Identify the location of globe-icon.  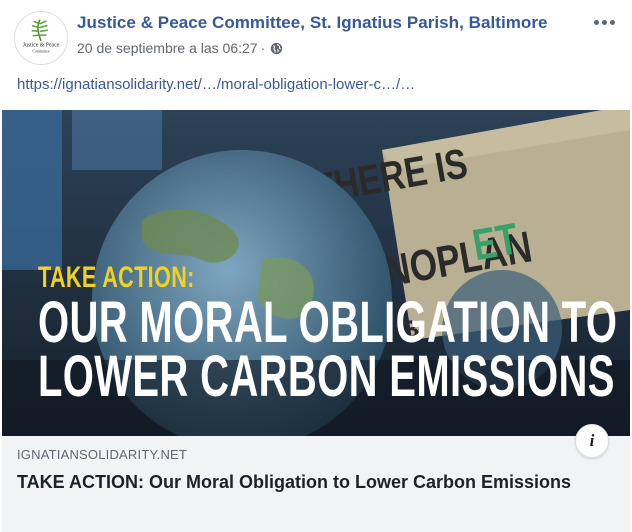
(276, 48).